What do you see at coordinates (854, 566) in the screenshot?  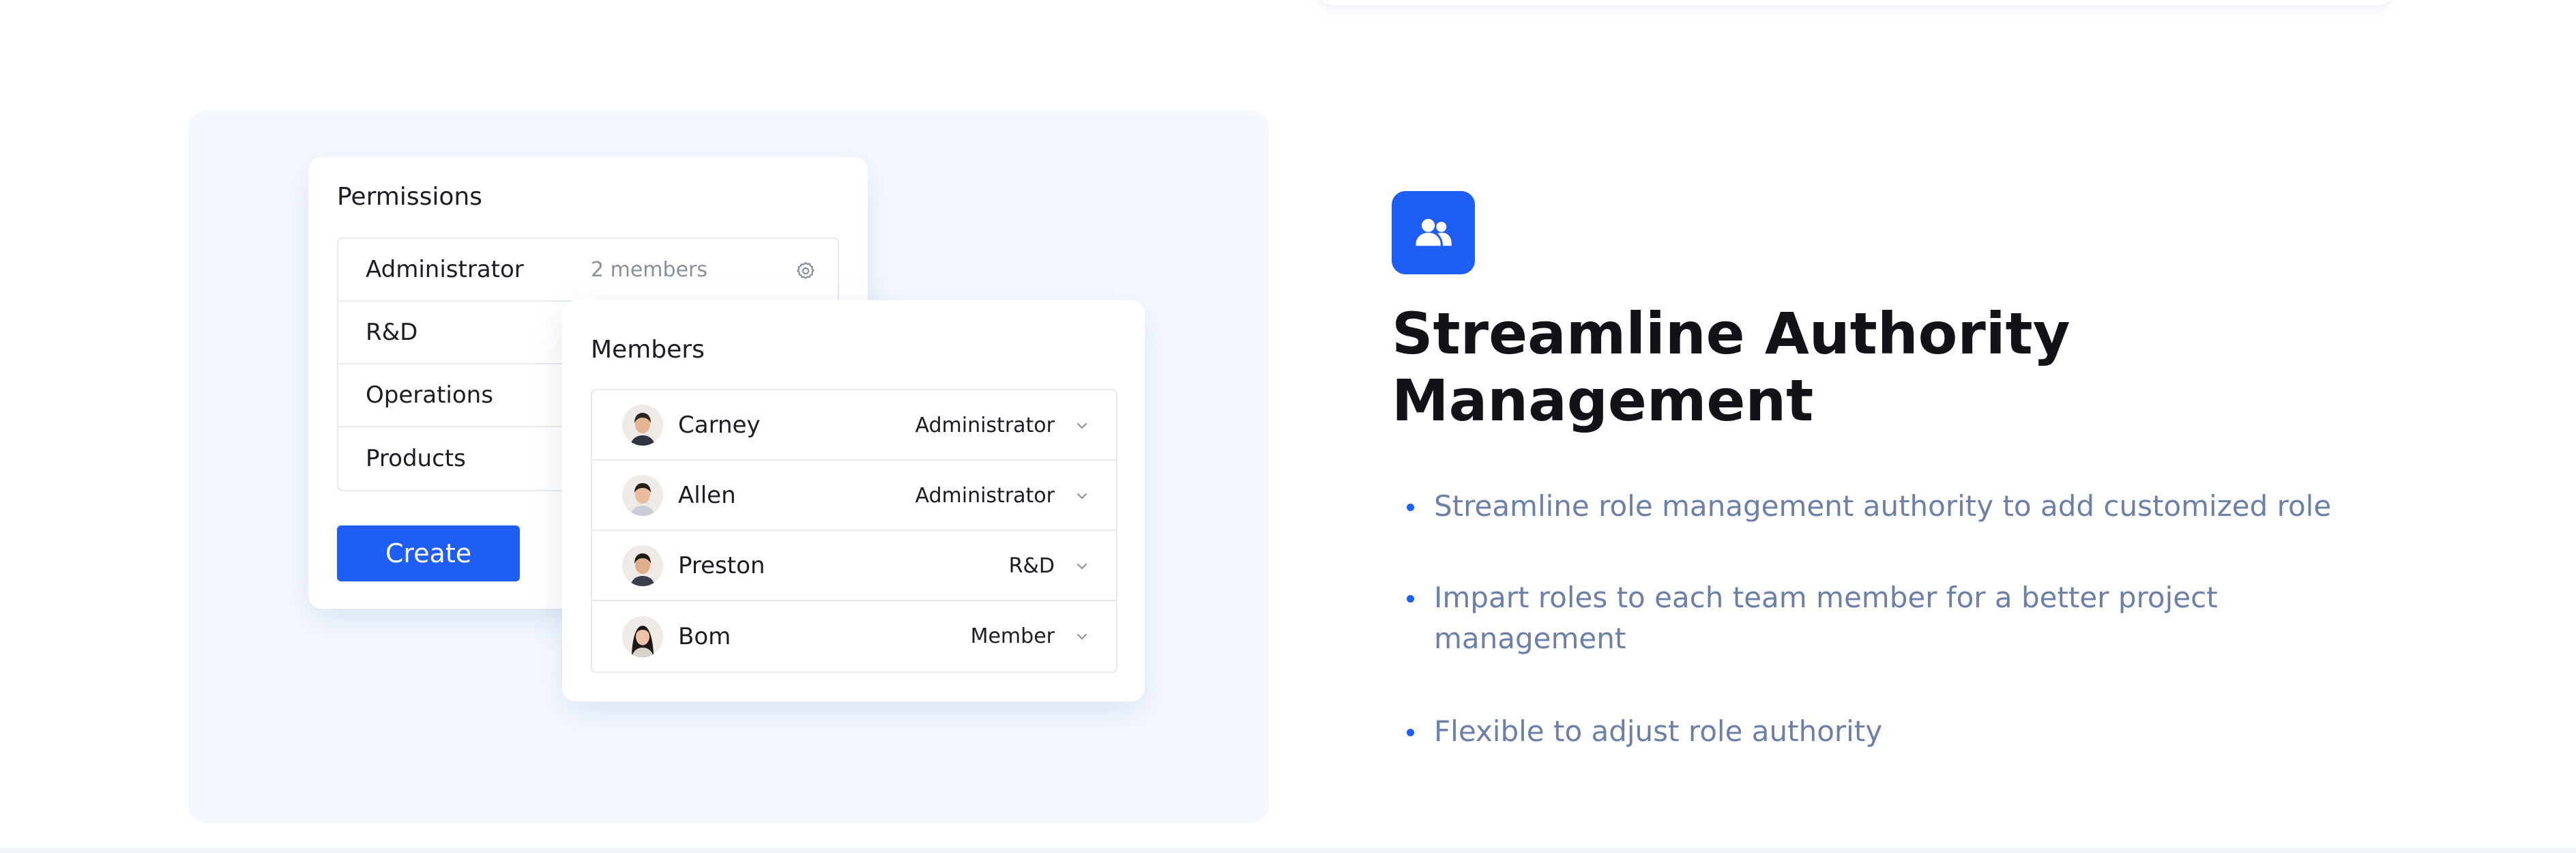 I see `member-row: Preston R&D` at bounding box center [854, 566].